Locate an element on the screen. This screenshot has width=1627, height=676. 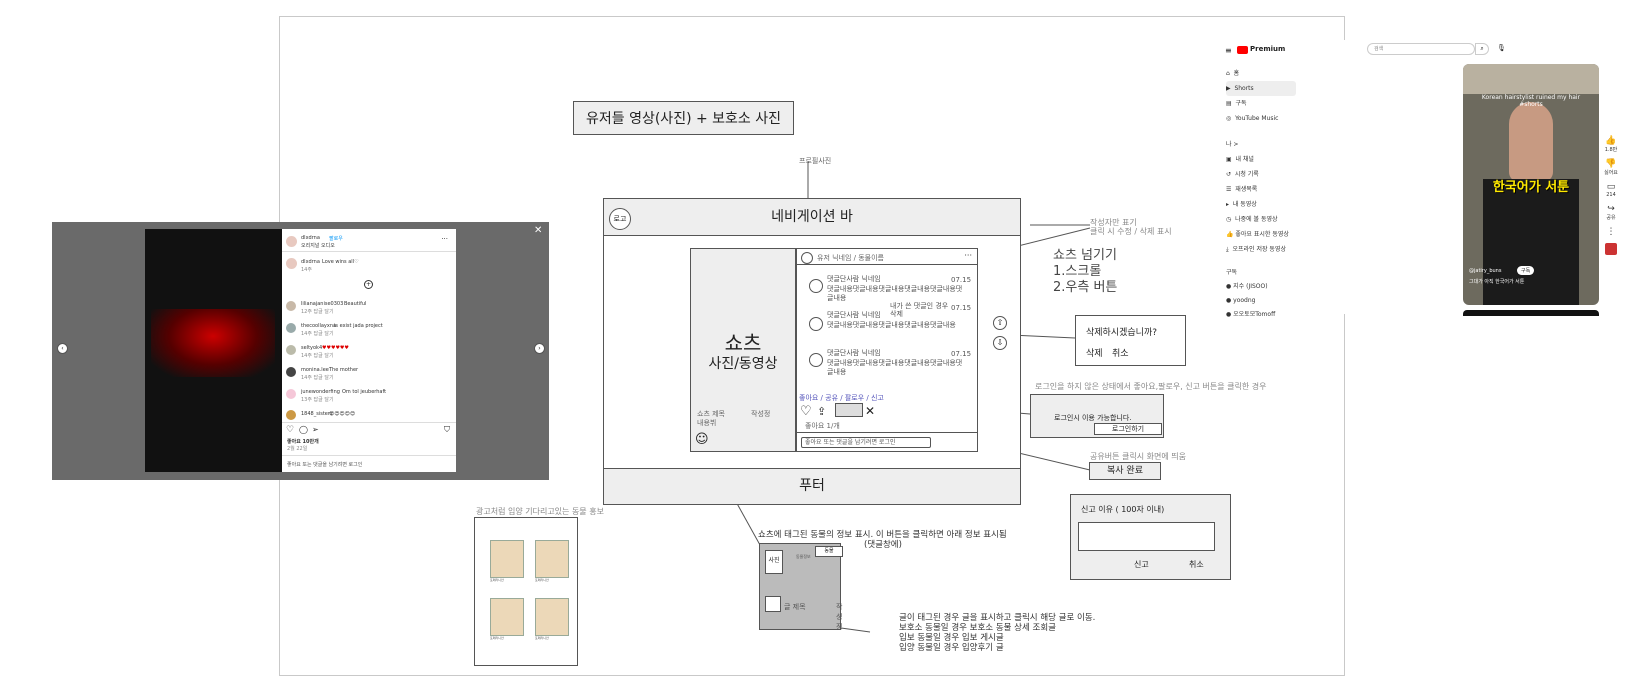
comment-icon: ◯ is located at coordinates (303, 430).